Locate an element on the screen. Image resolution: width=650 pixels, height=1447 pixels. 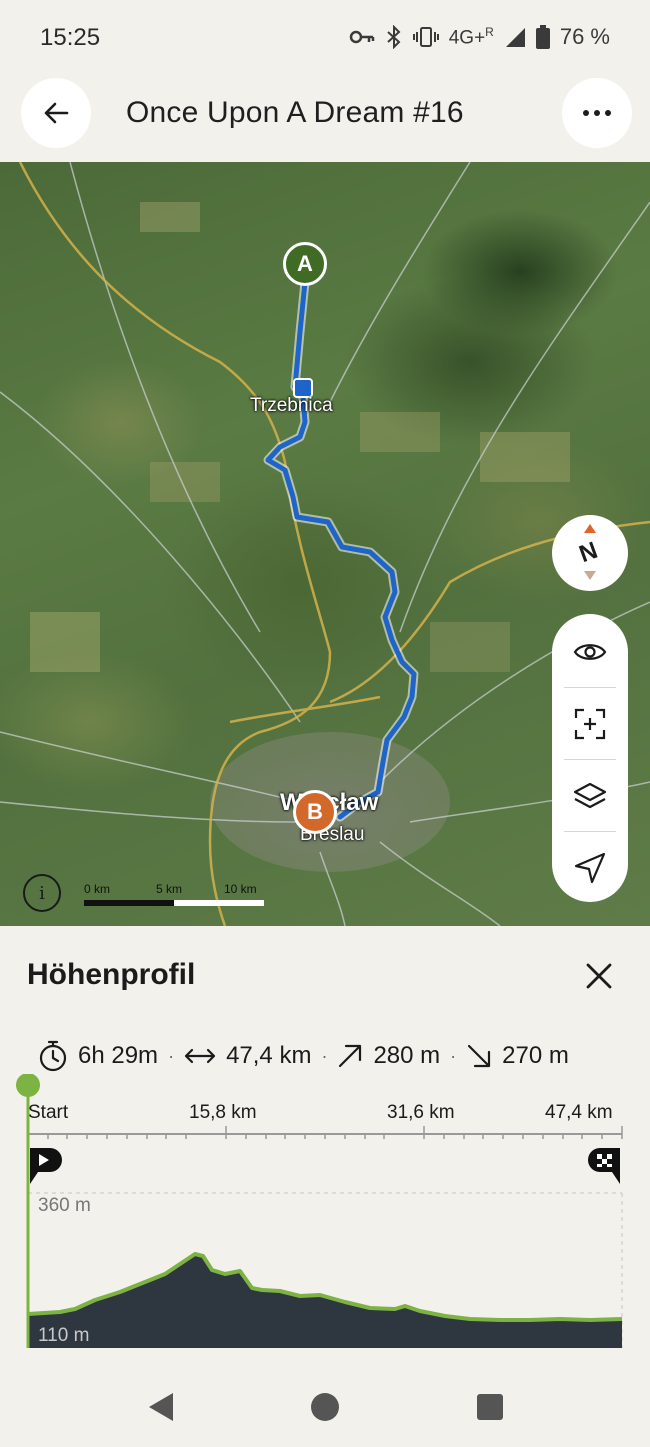
recenter-icon is located at coordinates (590, 724).